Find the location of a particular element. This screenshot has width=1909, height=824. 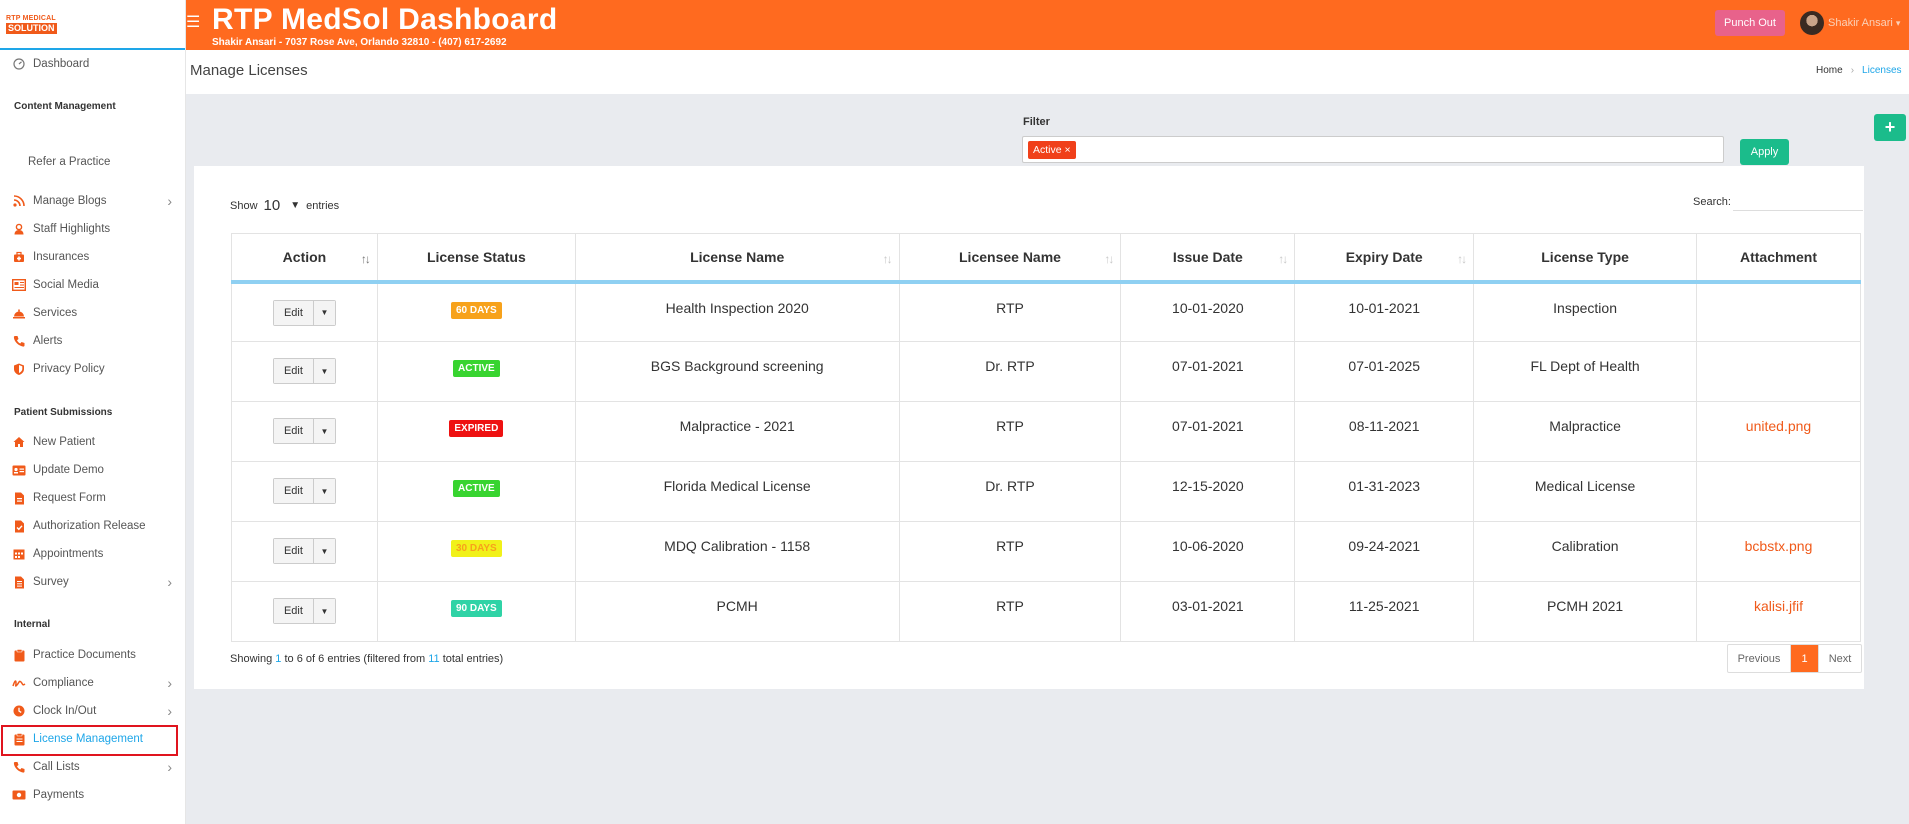

sidebar-item-practice-documents: Practice Documents is located at coordinates (93, 655).